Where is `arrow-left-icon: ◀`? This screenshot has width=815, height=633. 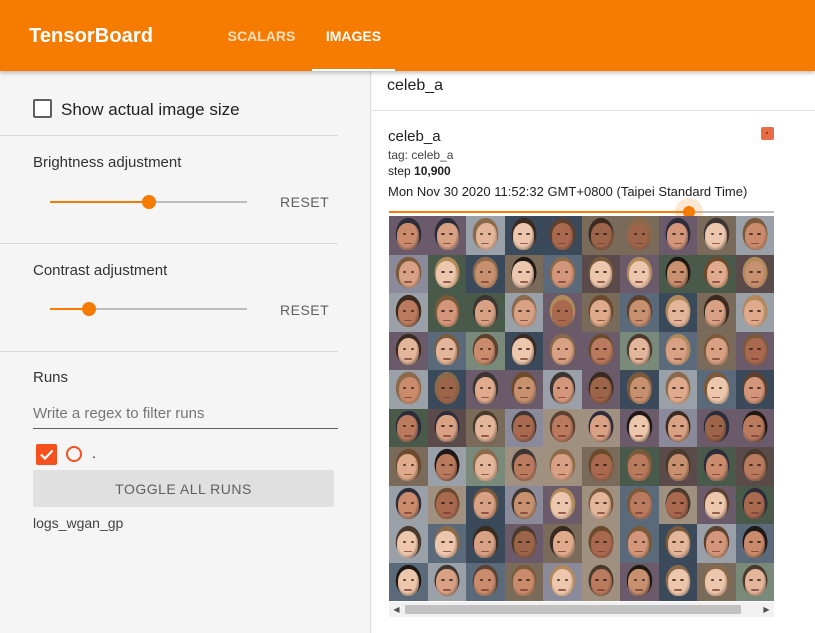 arrow-left-icon: ◀ is located at coordinates (396, 609).